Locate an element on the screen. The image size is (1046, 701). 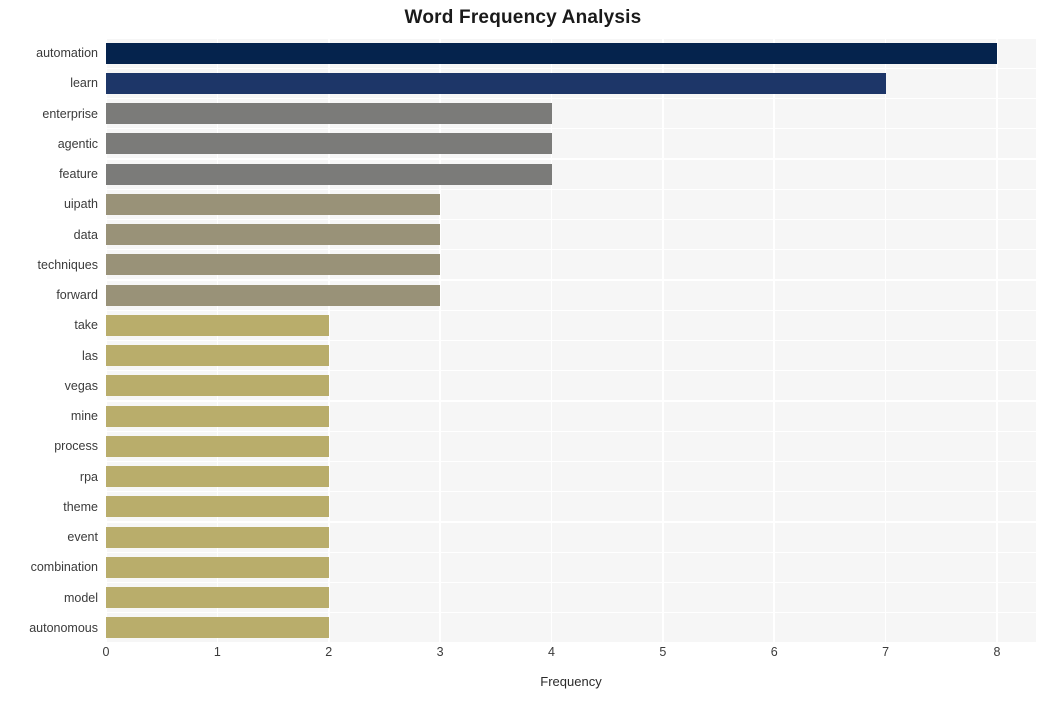
y-axis-tick-label: agentic is located at coordinates (77, 143).